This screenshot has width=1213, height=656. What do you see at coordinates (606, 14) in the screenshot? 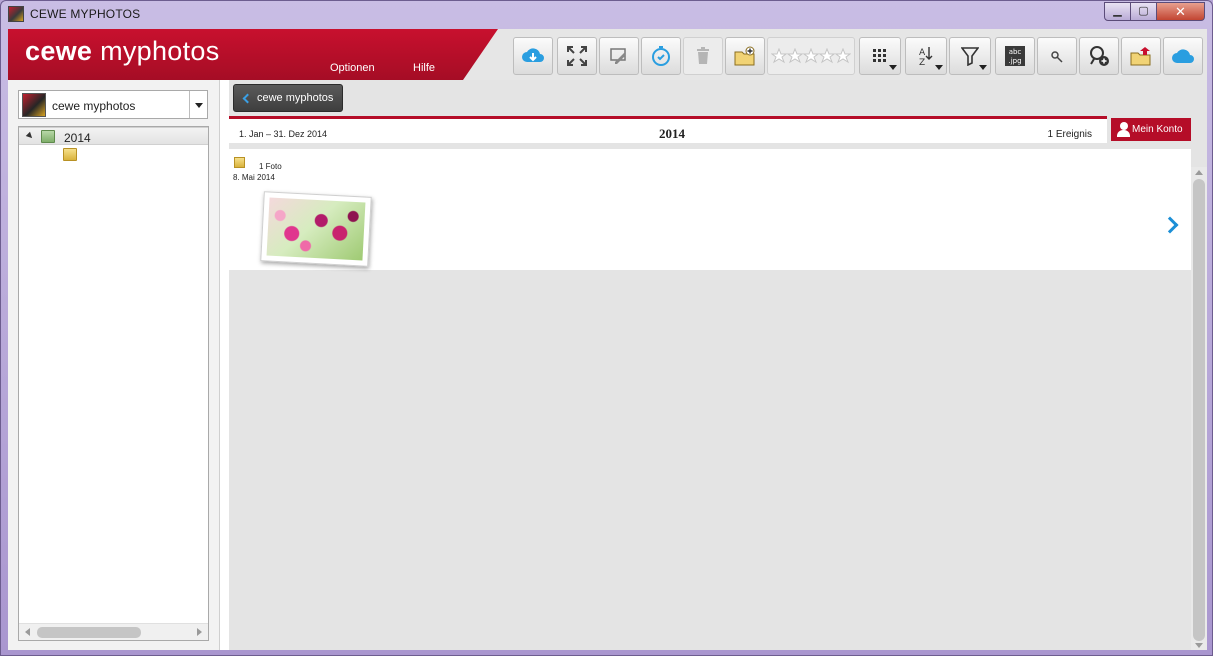
I see `title-bar: CEWE MYPHOTOS ▁ ▢ ✕` at bounding box center [606, 14].